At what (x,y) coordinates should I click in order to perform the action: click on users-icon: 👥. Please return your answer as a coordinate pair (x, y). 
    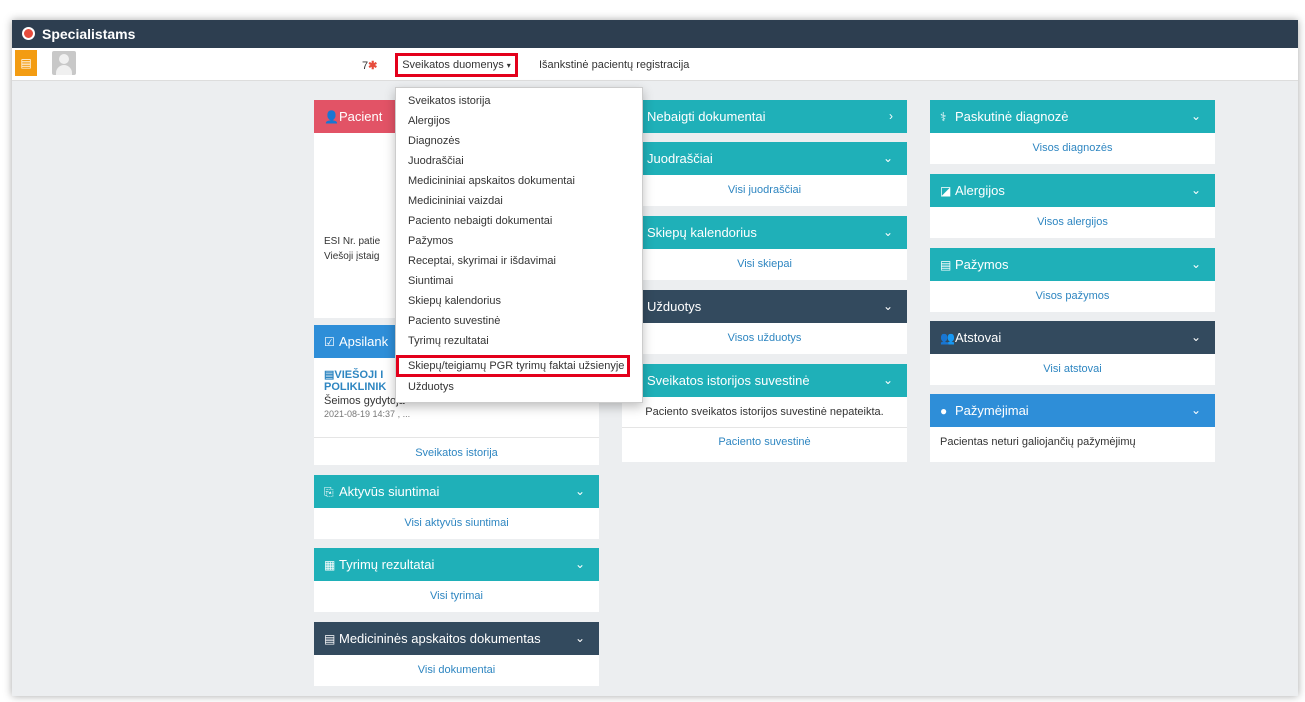
    Looking at the image, I should click on (947, 338).